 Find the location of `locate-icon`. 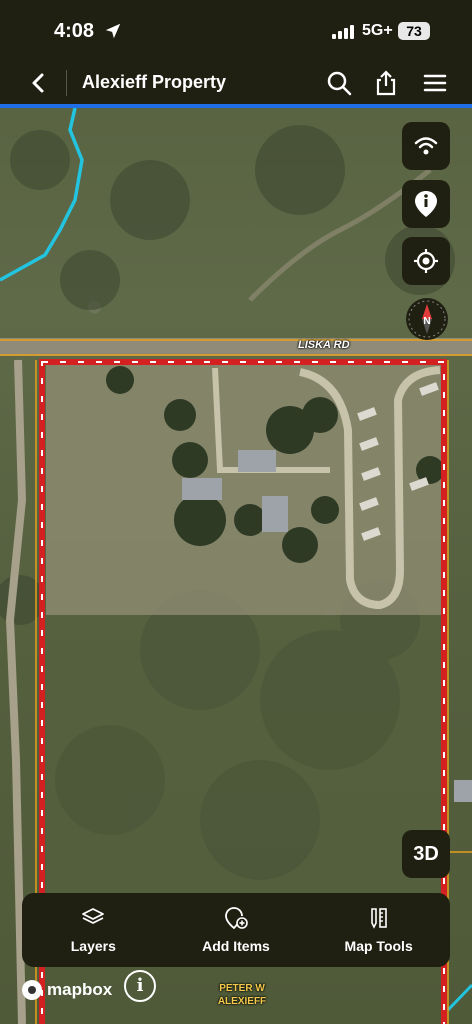

locate-icon is located at coordinates (426, 261).